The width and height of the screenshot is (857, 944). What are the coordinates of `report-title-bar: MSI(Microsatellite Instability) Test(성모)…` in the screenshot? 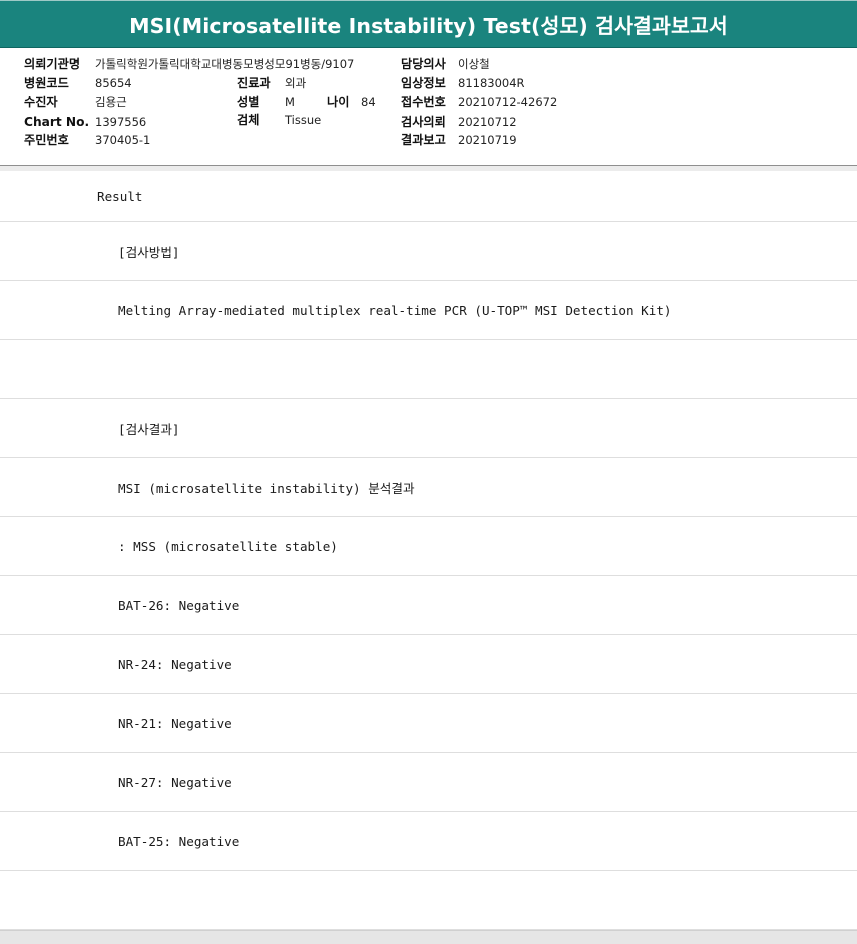 It's located at (428, 24).